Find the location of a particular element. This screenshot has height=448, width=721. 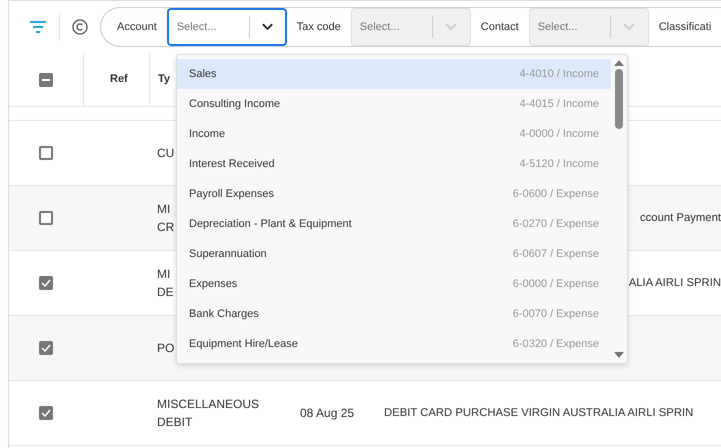

option-name: Consulting Income is located at coordinates (234, 104).